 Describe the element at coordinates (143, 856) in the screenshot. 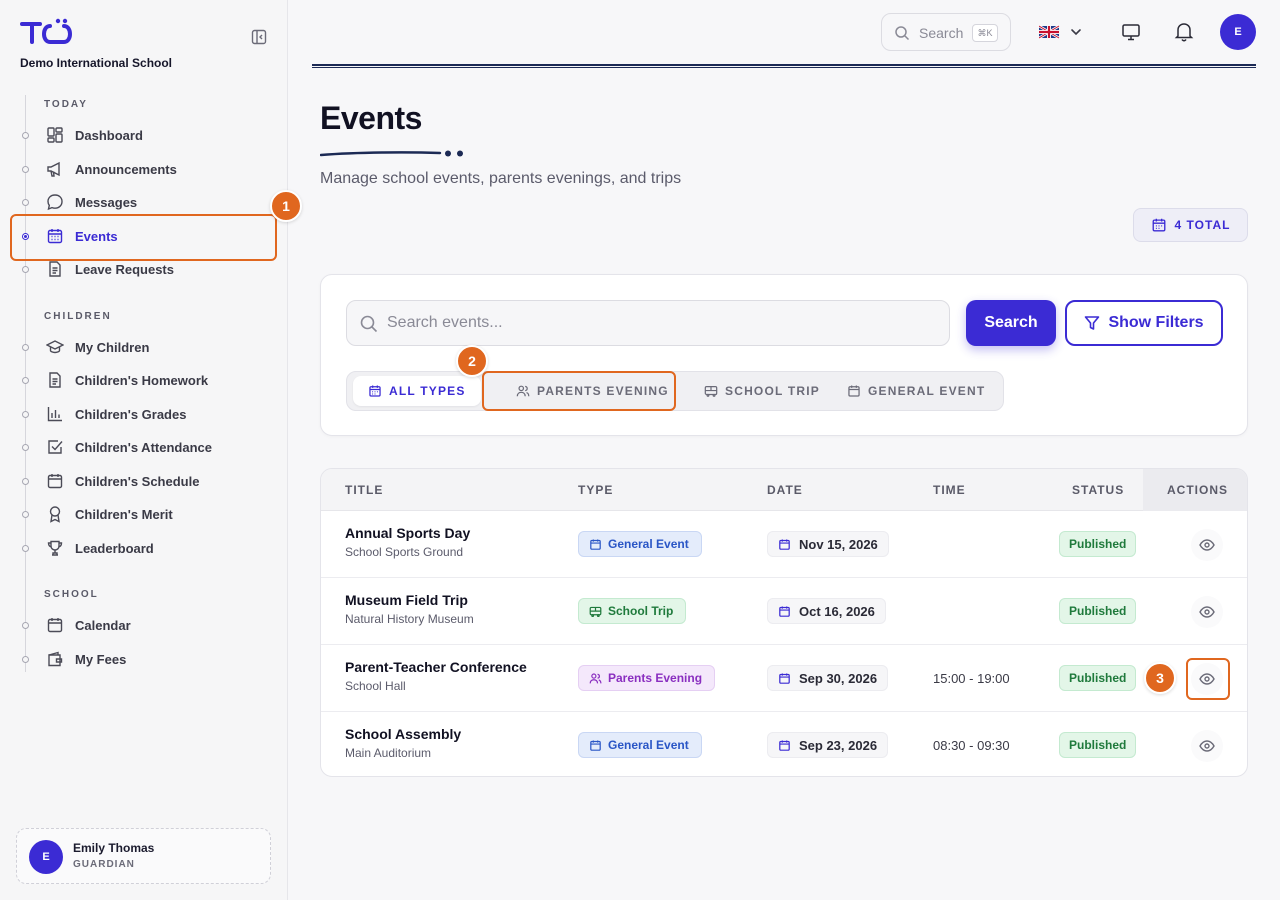

I see `user-card: E Emily Thomas GUARDIAN` at that location.